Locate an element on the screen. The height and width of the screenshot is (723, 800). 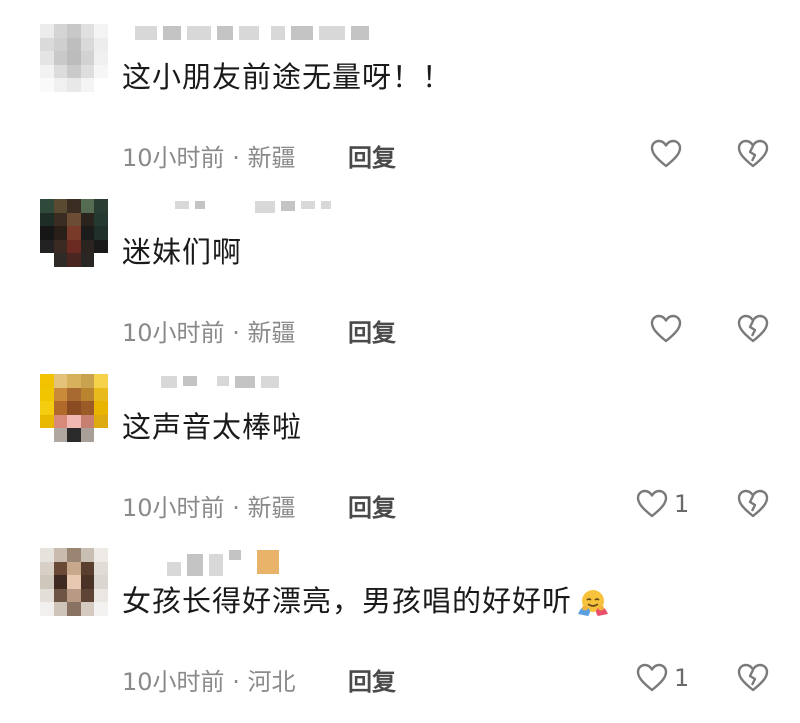
like-count: 1 is located at coordinates (682, 678).